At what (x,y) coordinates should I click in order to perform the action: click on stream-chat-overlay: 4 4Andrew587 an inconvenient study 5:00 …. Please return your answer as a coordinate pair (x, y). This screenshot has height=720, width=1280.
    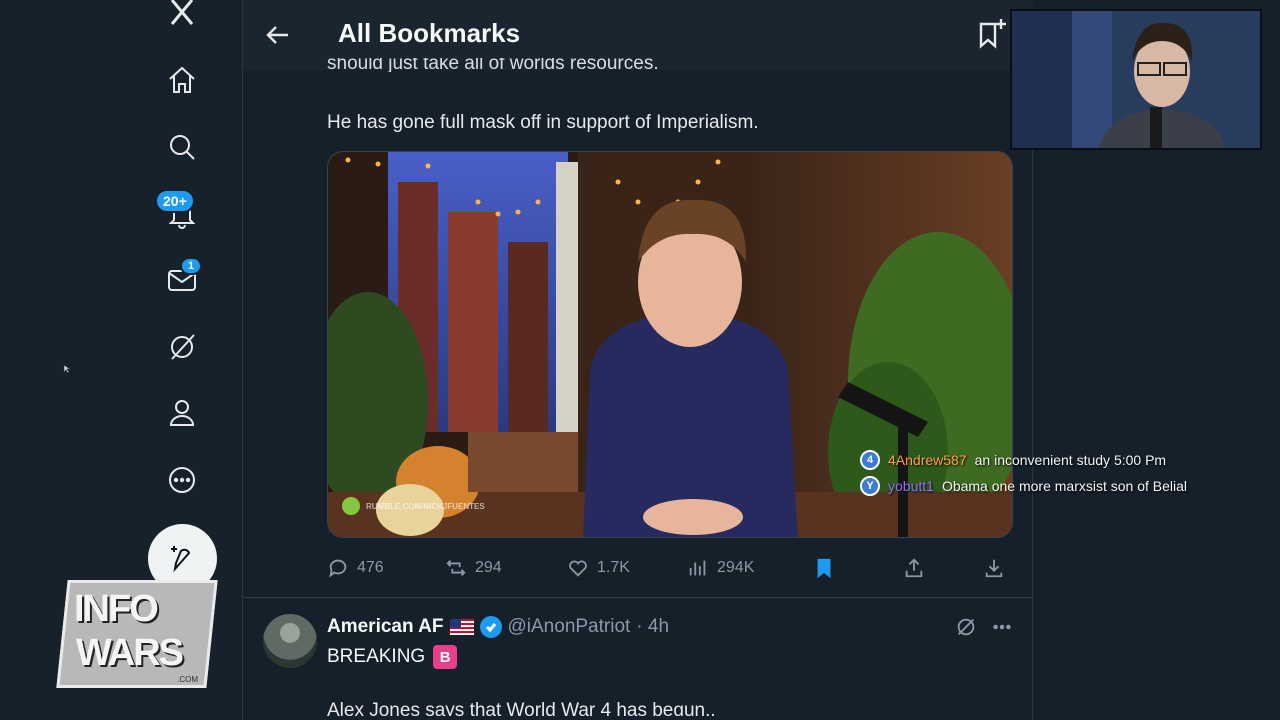
    Looking at the image, I should click on (1023, 473).